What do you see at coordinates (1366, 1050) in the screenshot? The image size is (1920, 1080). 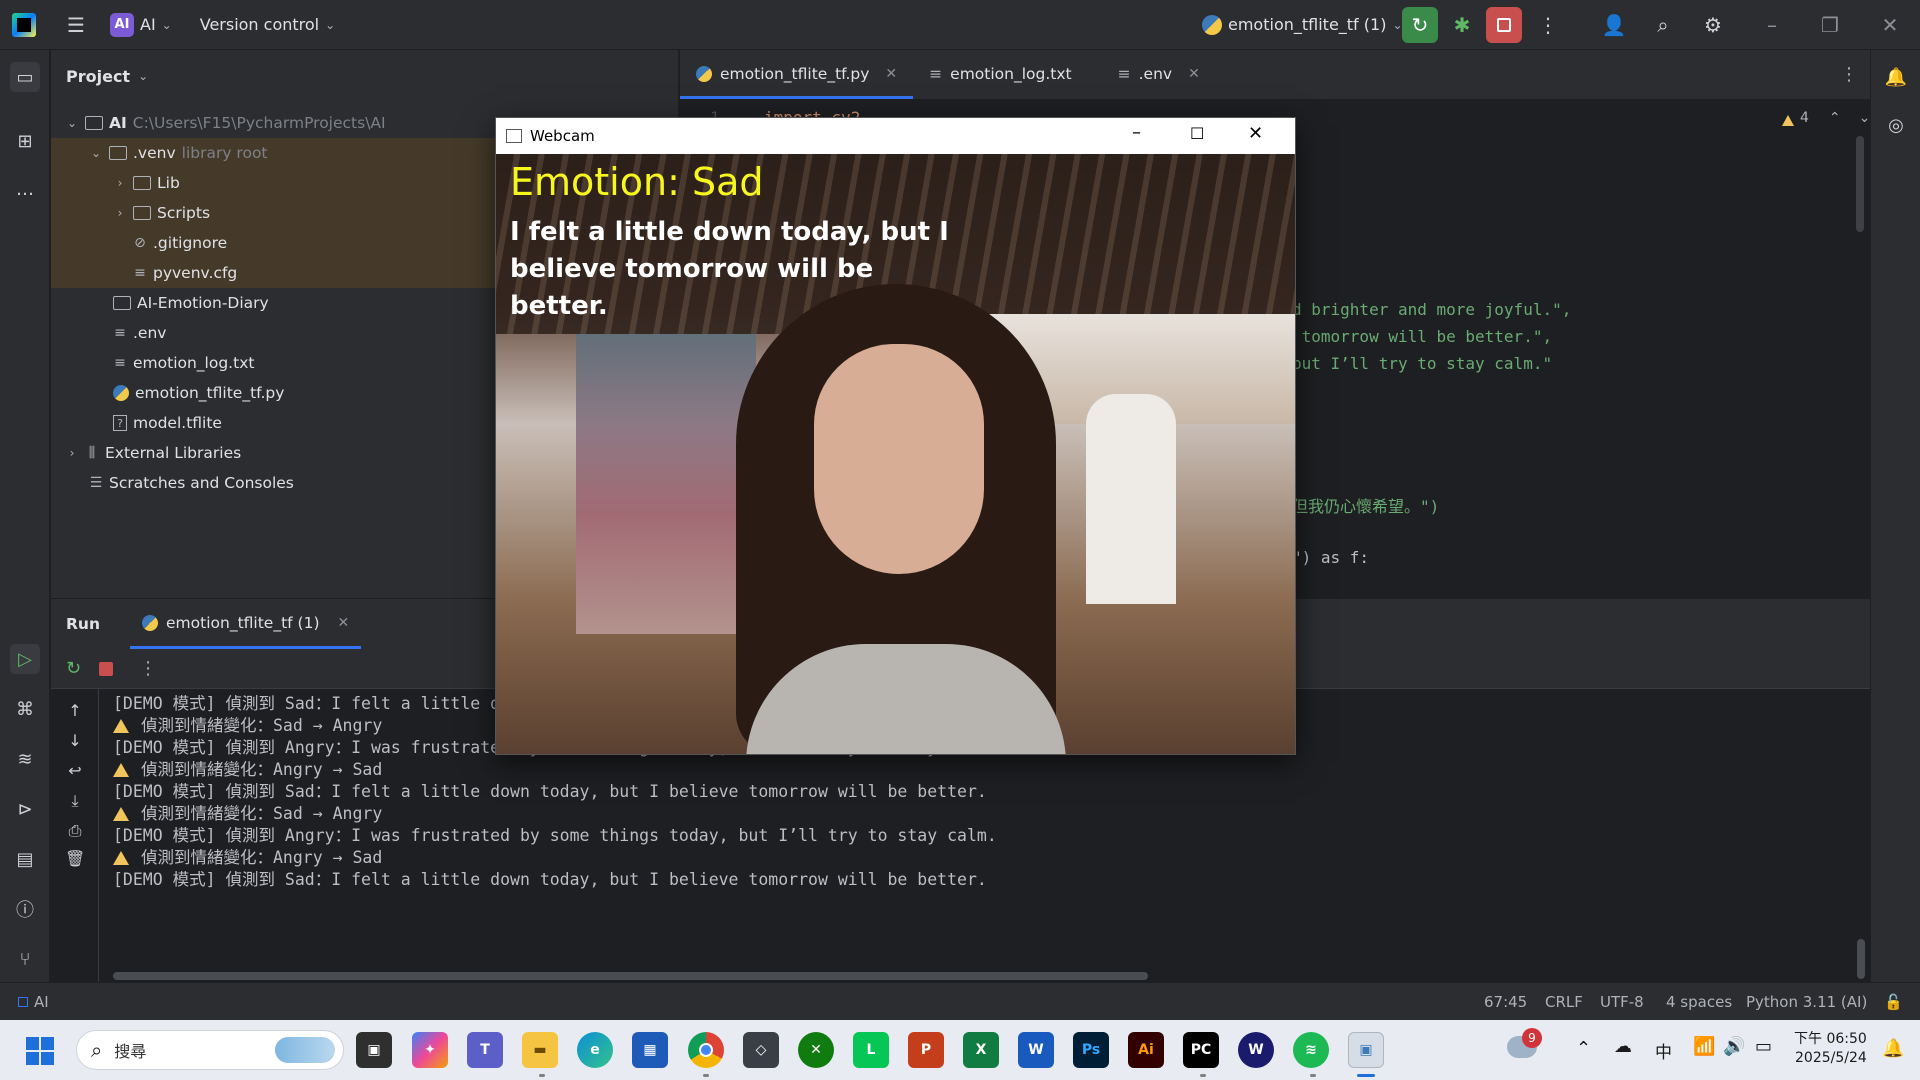 I see `python-webcam-taskbar-icon: ▣` at bounding box center [1366, 1050].